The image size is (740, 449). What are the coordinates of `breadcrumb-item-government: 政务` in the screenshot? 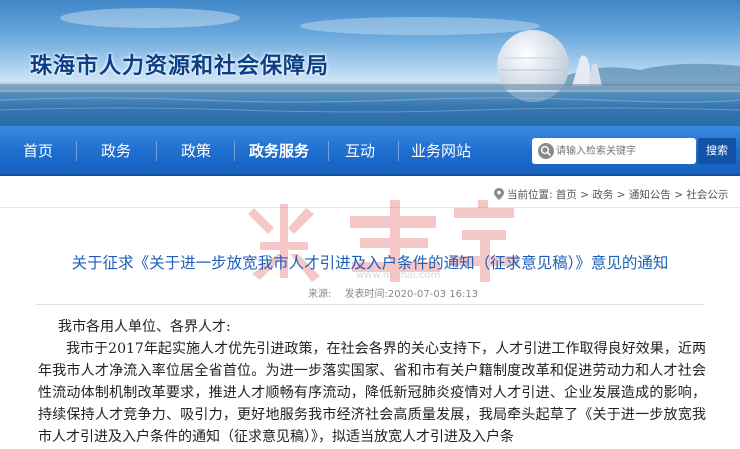 It's located at (602, 195).